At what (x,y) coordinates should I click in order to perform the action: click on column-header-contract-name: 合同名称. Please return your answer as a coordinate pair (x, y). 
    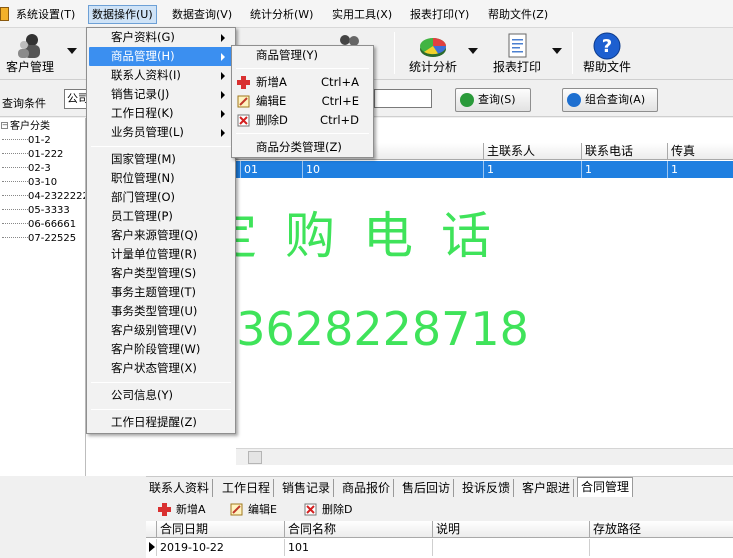
    Looking at the image, I should click on (358, 529).